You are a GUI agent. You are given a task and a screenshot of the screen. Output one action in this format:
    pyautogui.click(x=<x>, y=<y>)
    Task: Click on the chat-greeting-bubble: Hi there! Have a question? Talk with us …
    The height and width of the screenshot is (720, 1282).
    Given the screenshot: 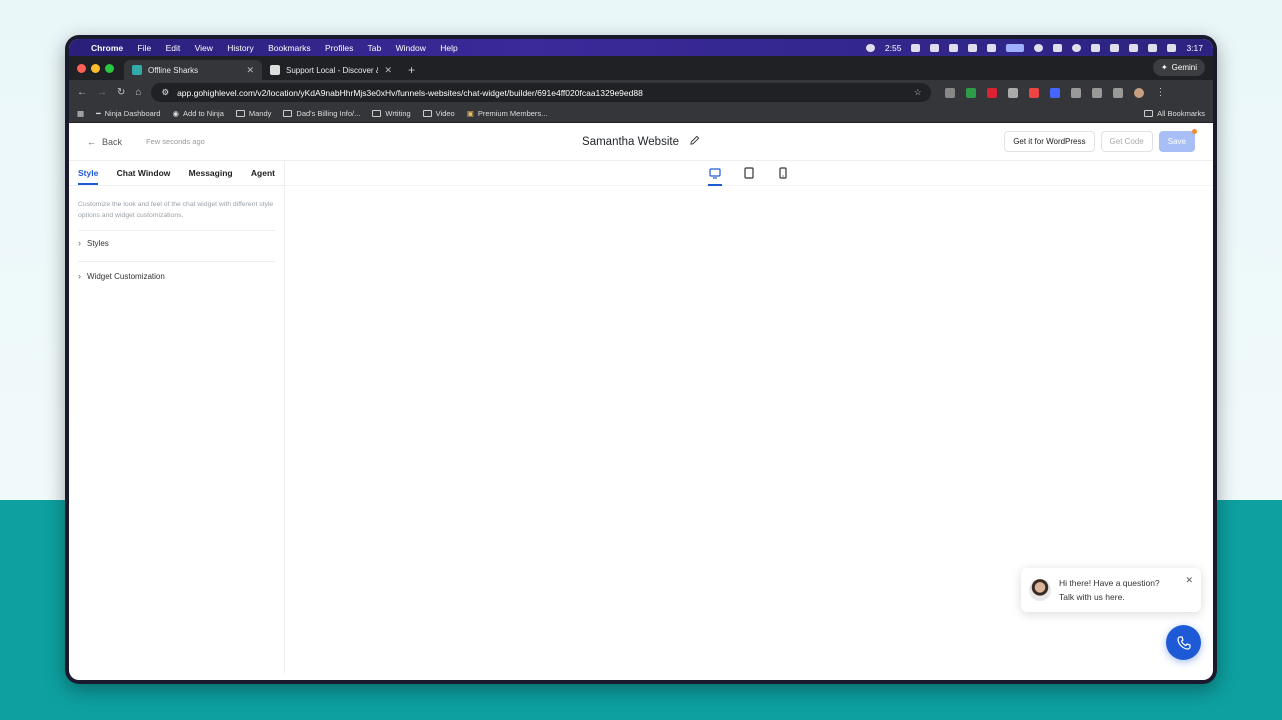 What is the action you would take?
    pyautogui.click(x=1111, y=590)
    